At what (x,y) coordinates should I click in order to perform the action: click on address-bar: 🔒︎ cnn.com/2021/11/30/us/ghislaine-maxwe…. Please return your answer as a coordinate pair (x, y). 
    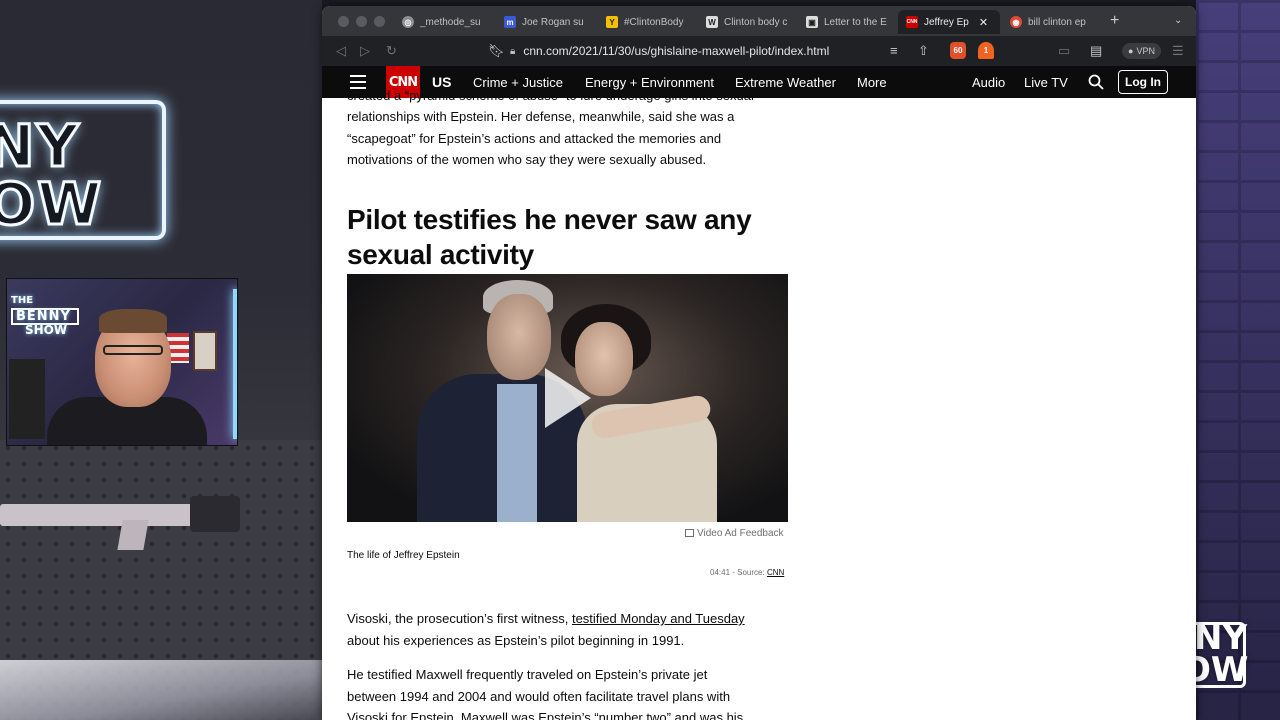
    Looking at the image, I should click on (697, 51).